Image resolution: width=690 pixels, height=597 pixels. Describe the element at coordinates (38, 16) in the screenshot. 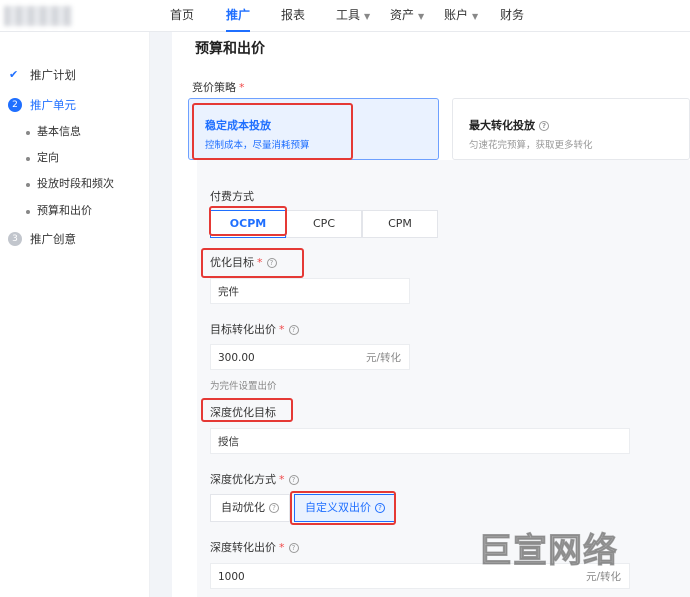

I see `logo` at that location.